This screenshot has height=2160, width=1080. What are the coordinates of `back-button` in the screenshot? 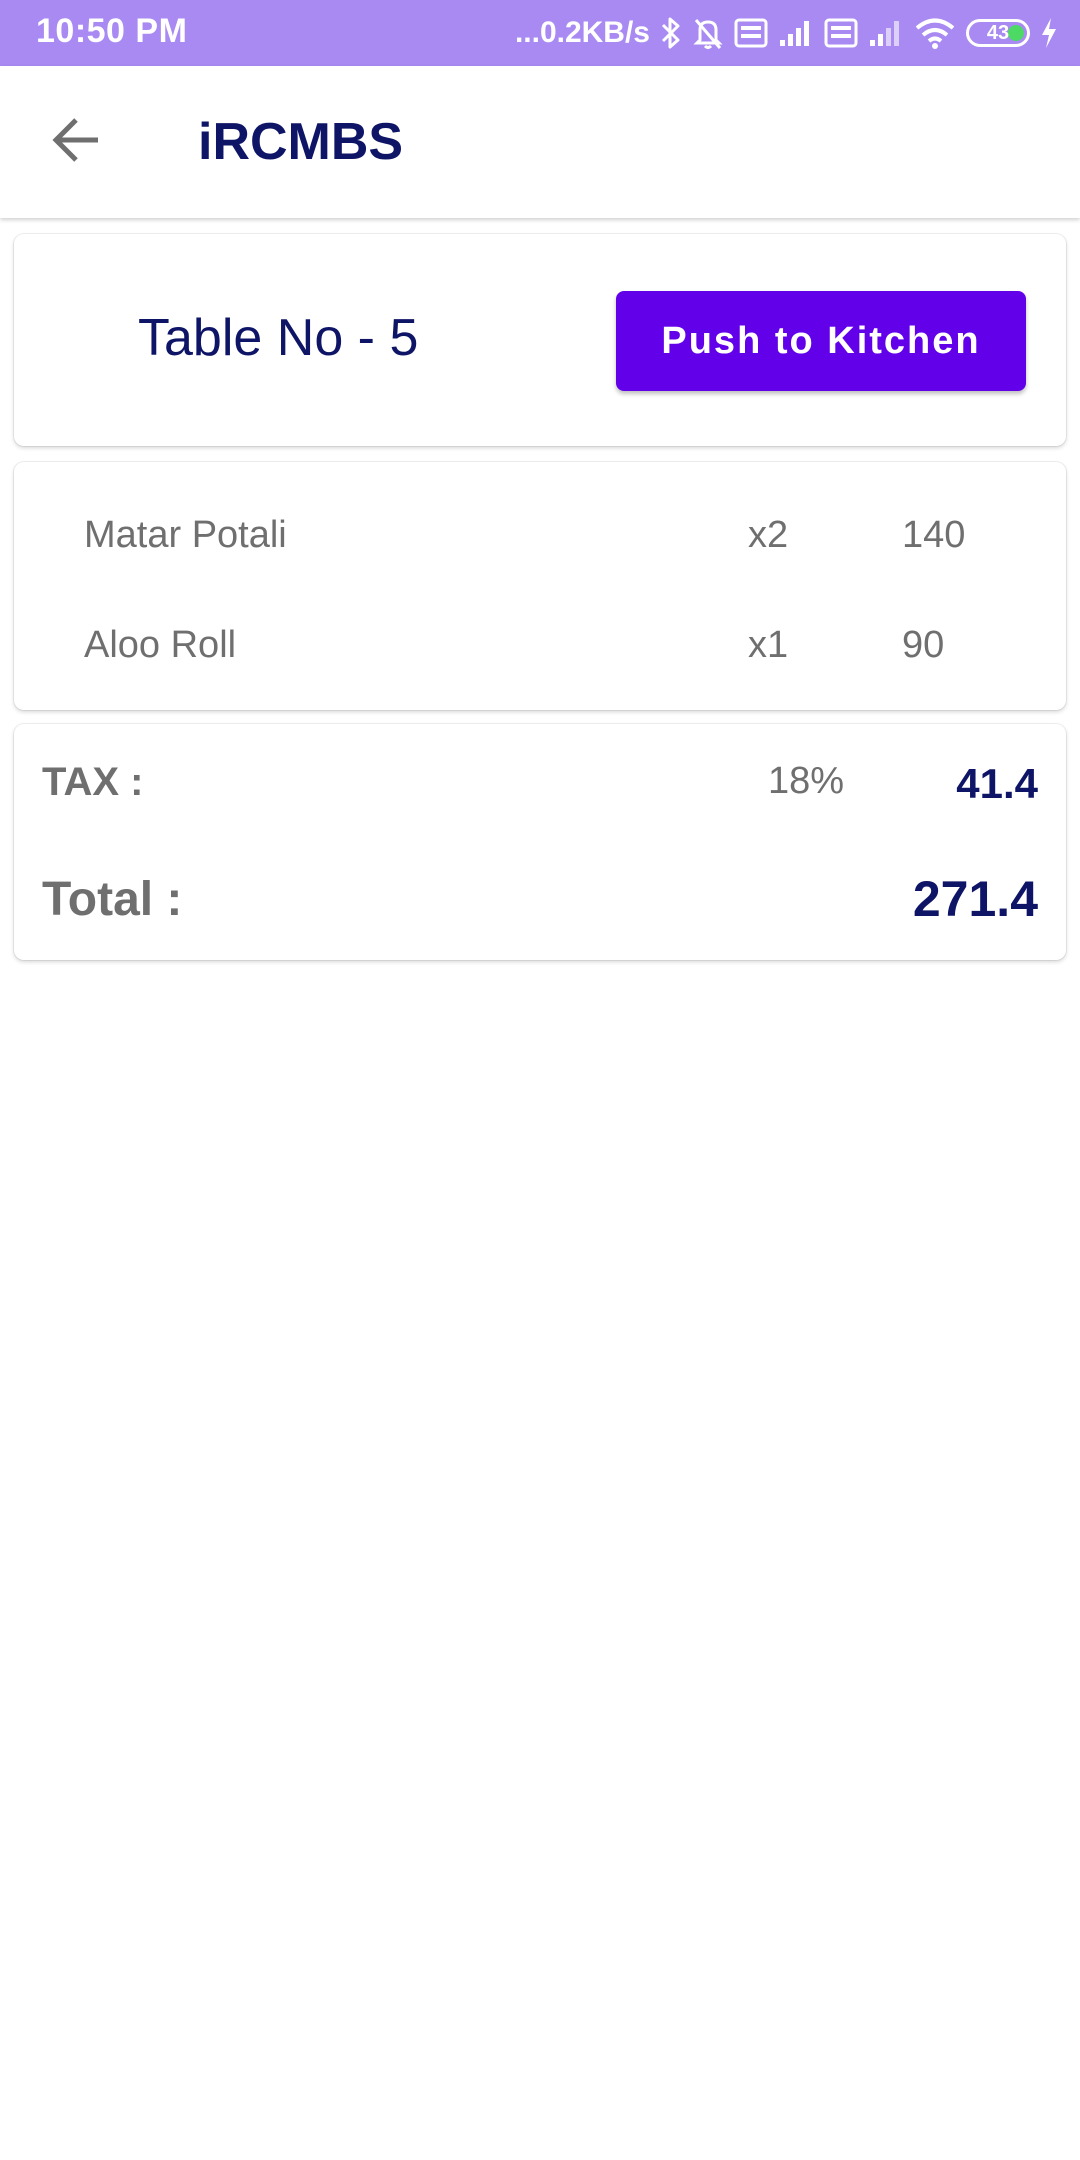 It's located at (76, 142).